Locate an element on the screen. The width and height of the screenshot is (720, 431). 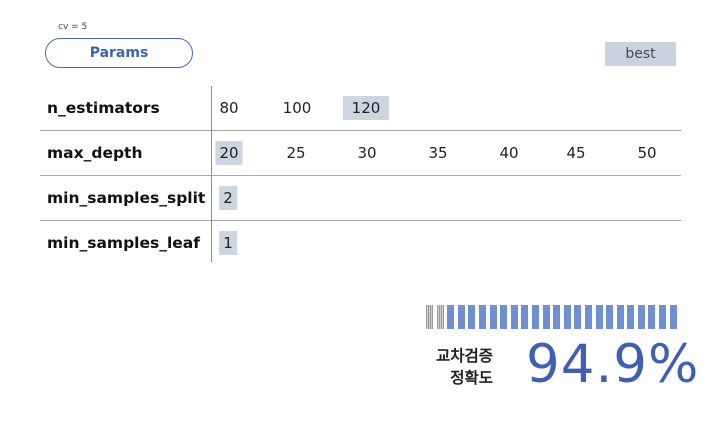
param-name: n_estimators is located at coordinates (103, 108).